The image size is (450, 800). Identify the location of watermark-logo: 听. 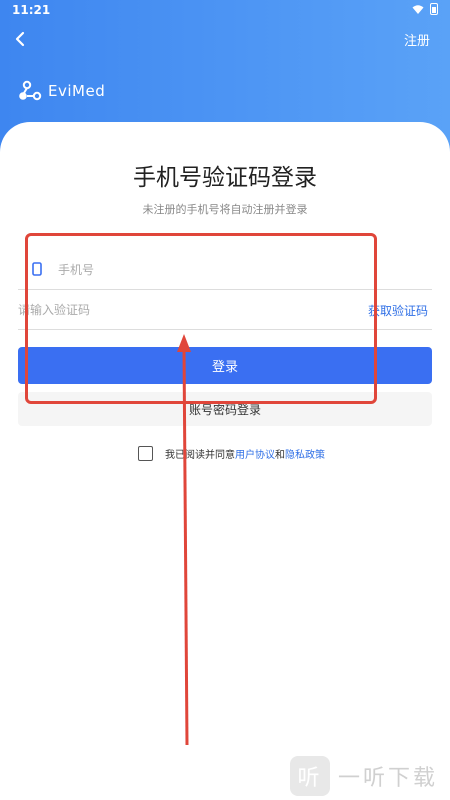
(310, 776).